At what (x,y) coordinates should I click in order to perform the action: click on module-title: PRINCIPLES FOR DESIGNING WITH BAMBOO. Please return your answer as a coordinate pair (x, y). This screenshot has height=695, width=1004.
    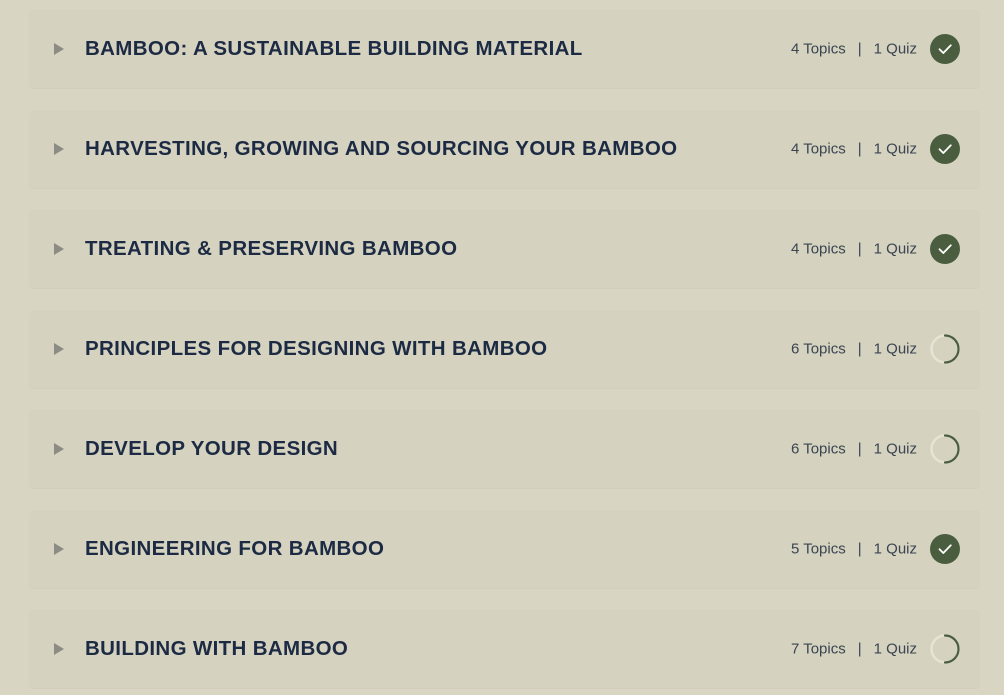
    Looking at the image, I should click on (316, 348).